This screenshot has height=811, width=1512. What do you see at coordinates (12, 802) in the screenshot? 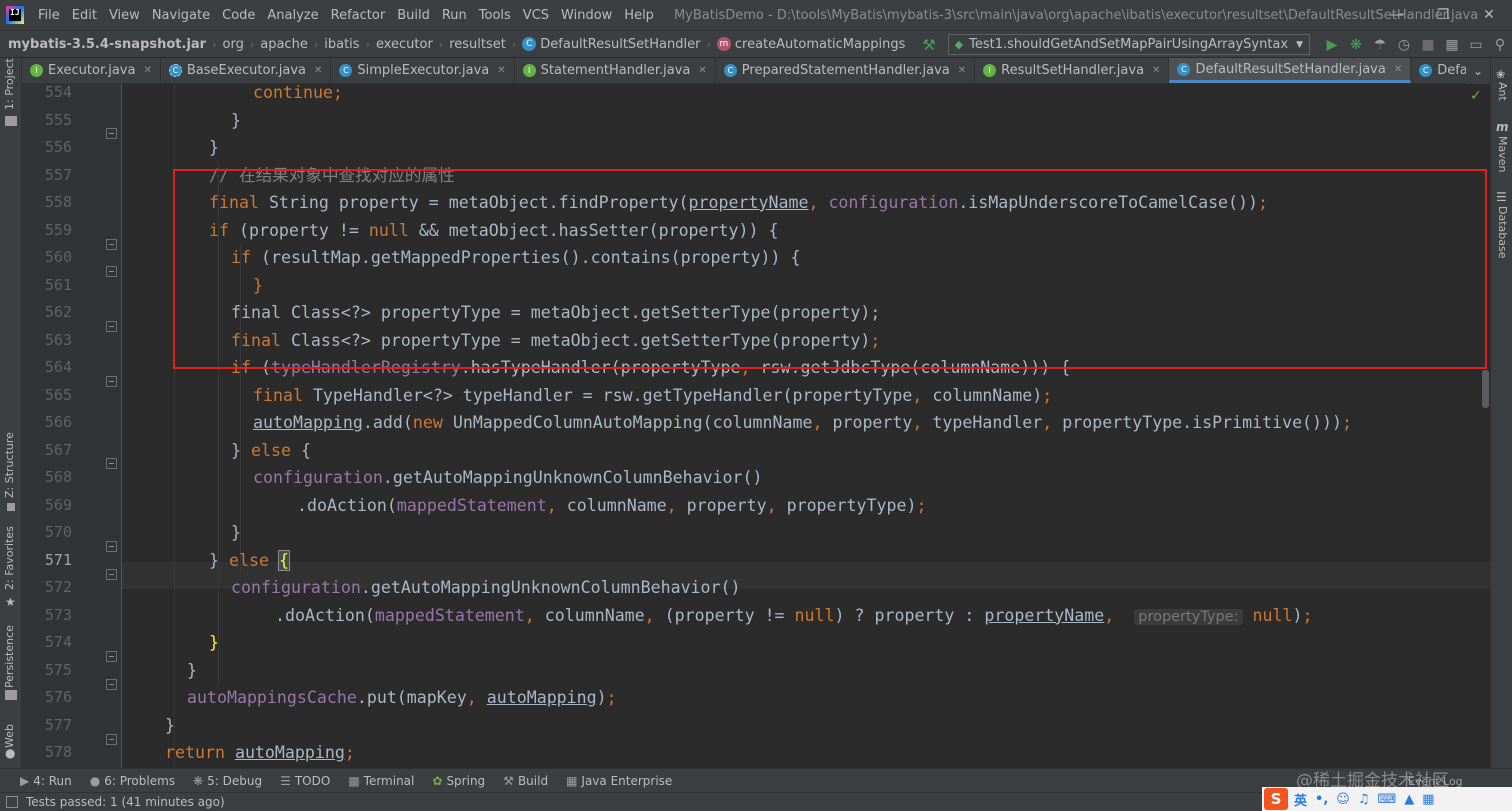
I see `status-icon` at bounding box center [12, 802].